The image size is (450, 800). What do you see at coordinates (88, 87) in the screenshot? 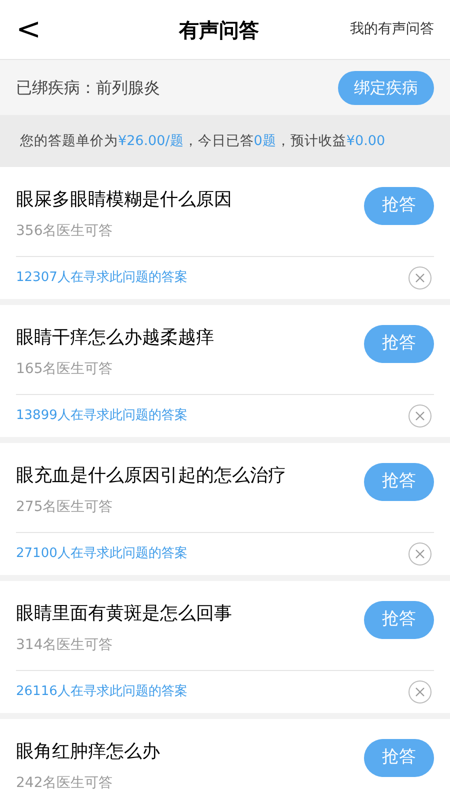
I see `bound-disease-text: 已绑疾病：前列腺炎` at bounding box center [88, 87].